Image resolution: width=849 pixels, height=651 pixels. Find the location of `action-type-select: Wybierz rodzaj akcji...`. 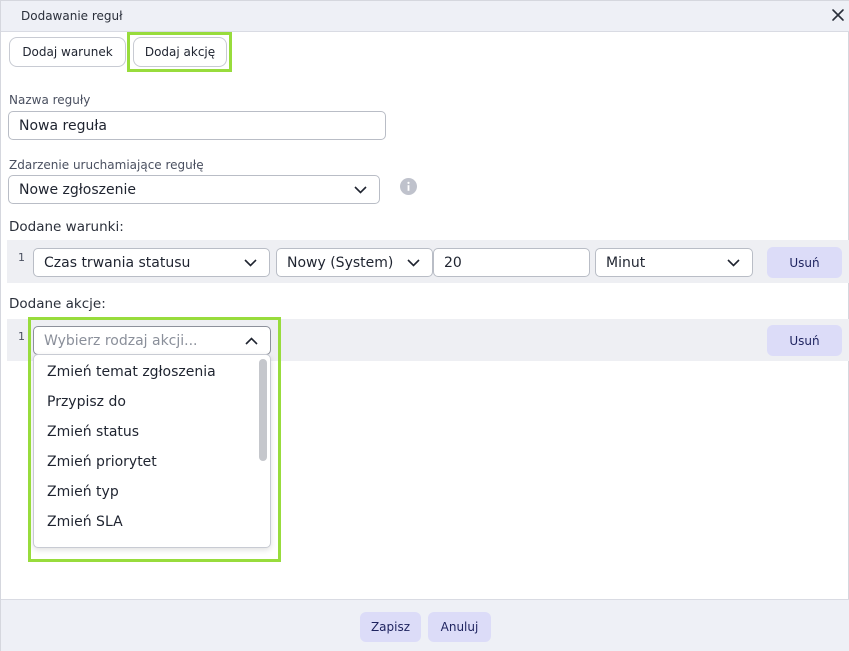

action-type-select: Wybierz rodzaj akcji... is located at coordinates (152, 340).